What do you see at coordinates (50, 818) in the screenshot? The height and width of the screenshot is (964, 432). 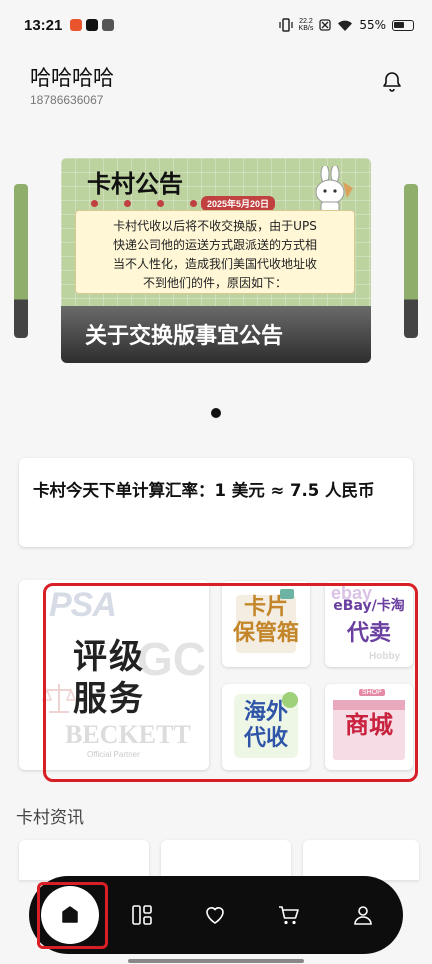 I see `news-section-title: 卡村资讯` at bounding box center [50, 818].